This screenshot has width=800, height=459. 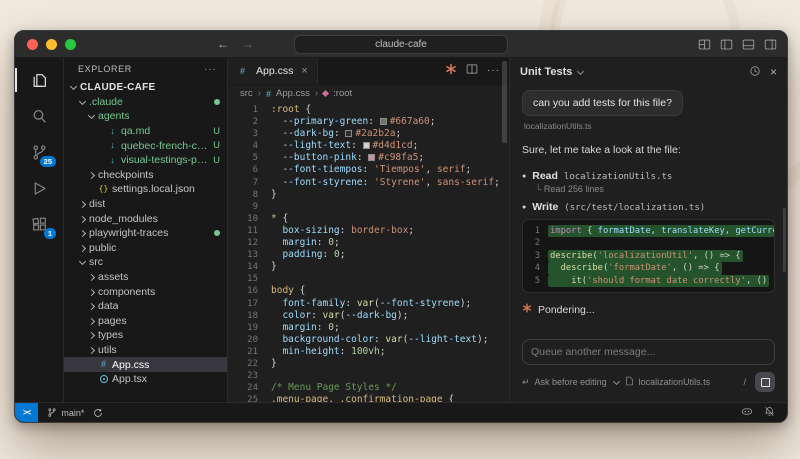 What do you see at coordinates (145, 116) in the screenshot?
I see `tree-item-agents: agents` at bounding box center [145, 116].